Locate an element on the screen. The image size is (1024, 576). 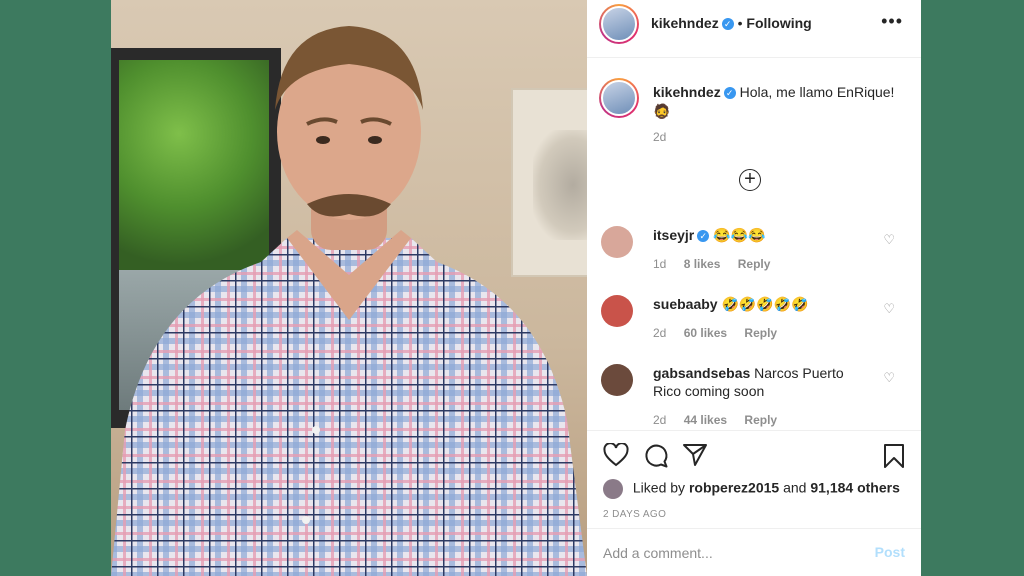
comment-text: 🤣🤣🤣🤣🤣 is located at coordinates (765, 304).